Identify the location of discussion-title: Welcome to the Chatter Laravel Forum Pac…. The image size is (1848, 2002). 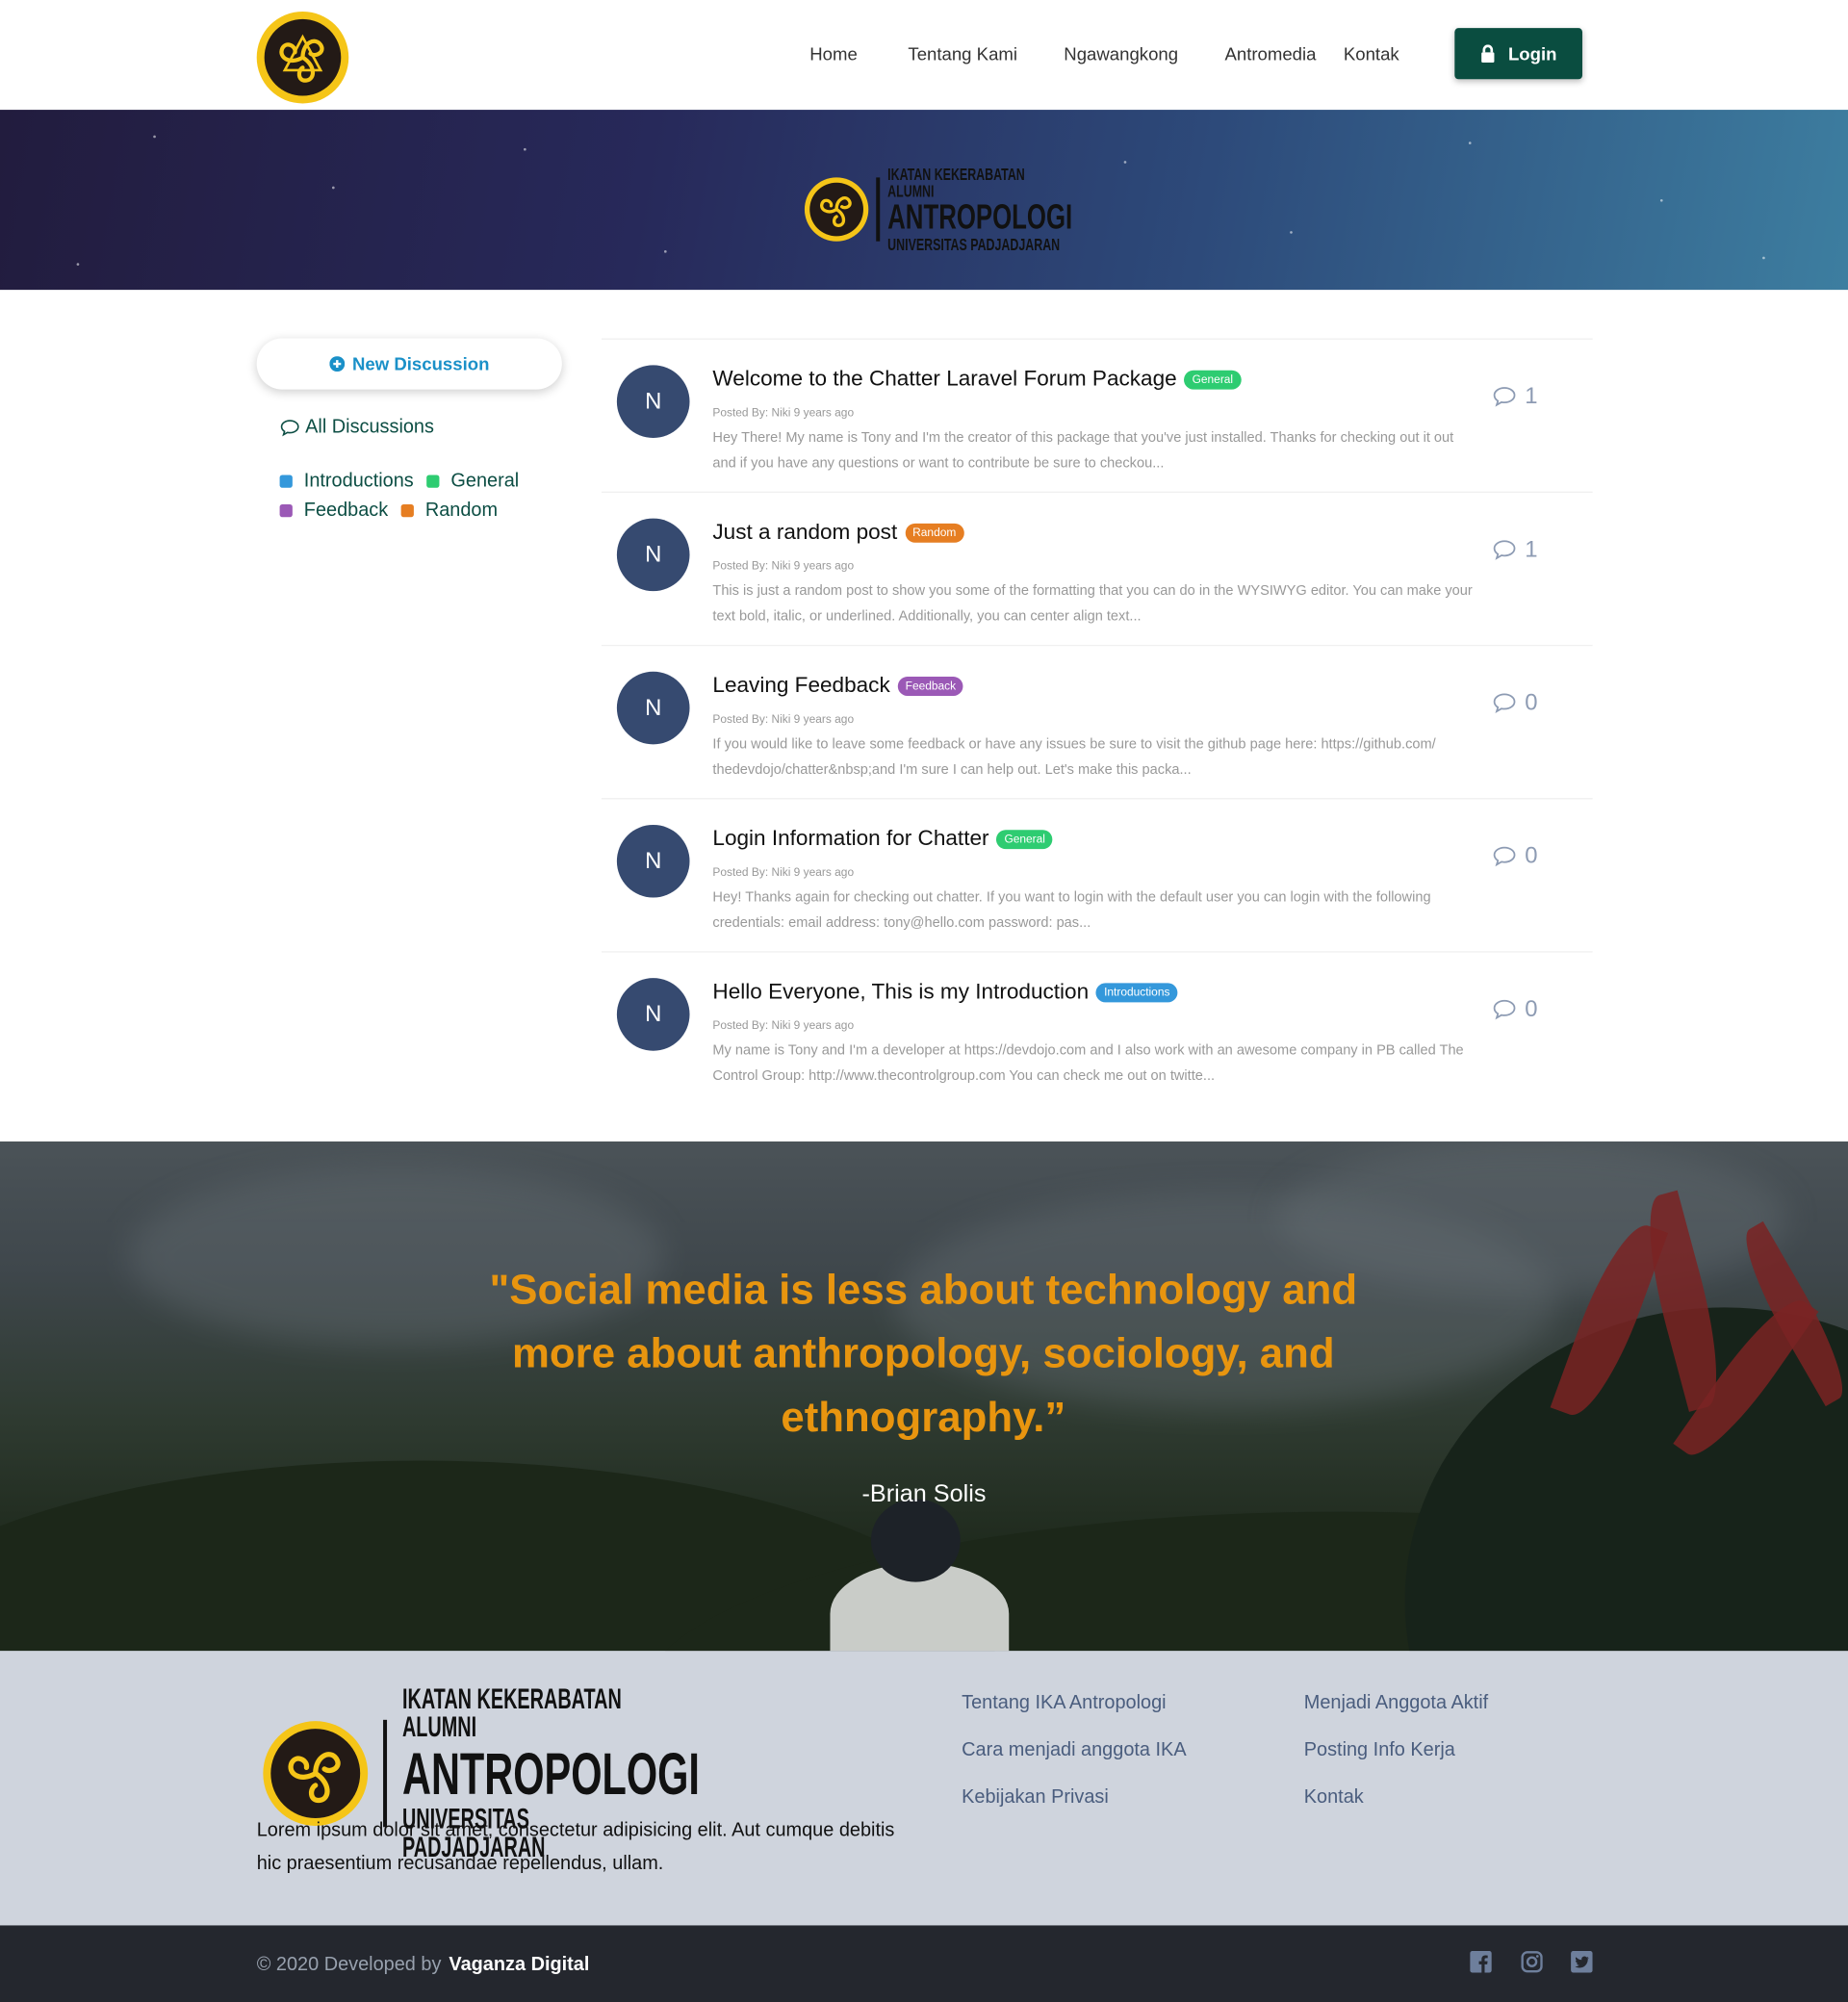
(944, 380).